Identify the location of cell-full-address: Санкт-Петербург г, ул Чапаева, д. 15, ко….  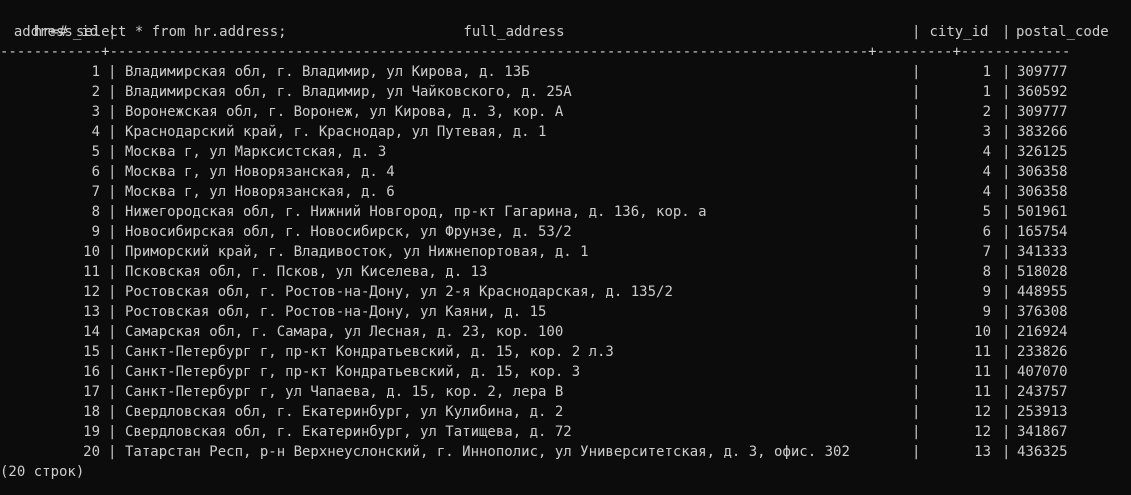
(344, 392).